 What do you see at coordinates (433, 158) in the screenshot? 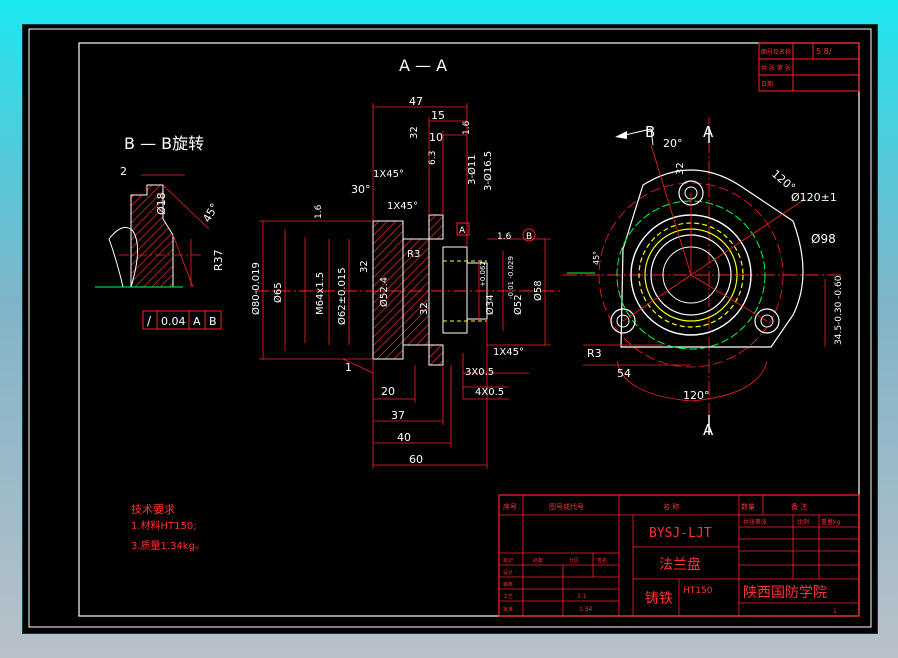
I see `dim-6-3: 6.3` at bounding box center [433, 158].